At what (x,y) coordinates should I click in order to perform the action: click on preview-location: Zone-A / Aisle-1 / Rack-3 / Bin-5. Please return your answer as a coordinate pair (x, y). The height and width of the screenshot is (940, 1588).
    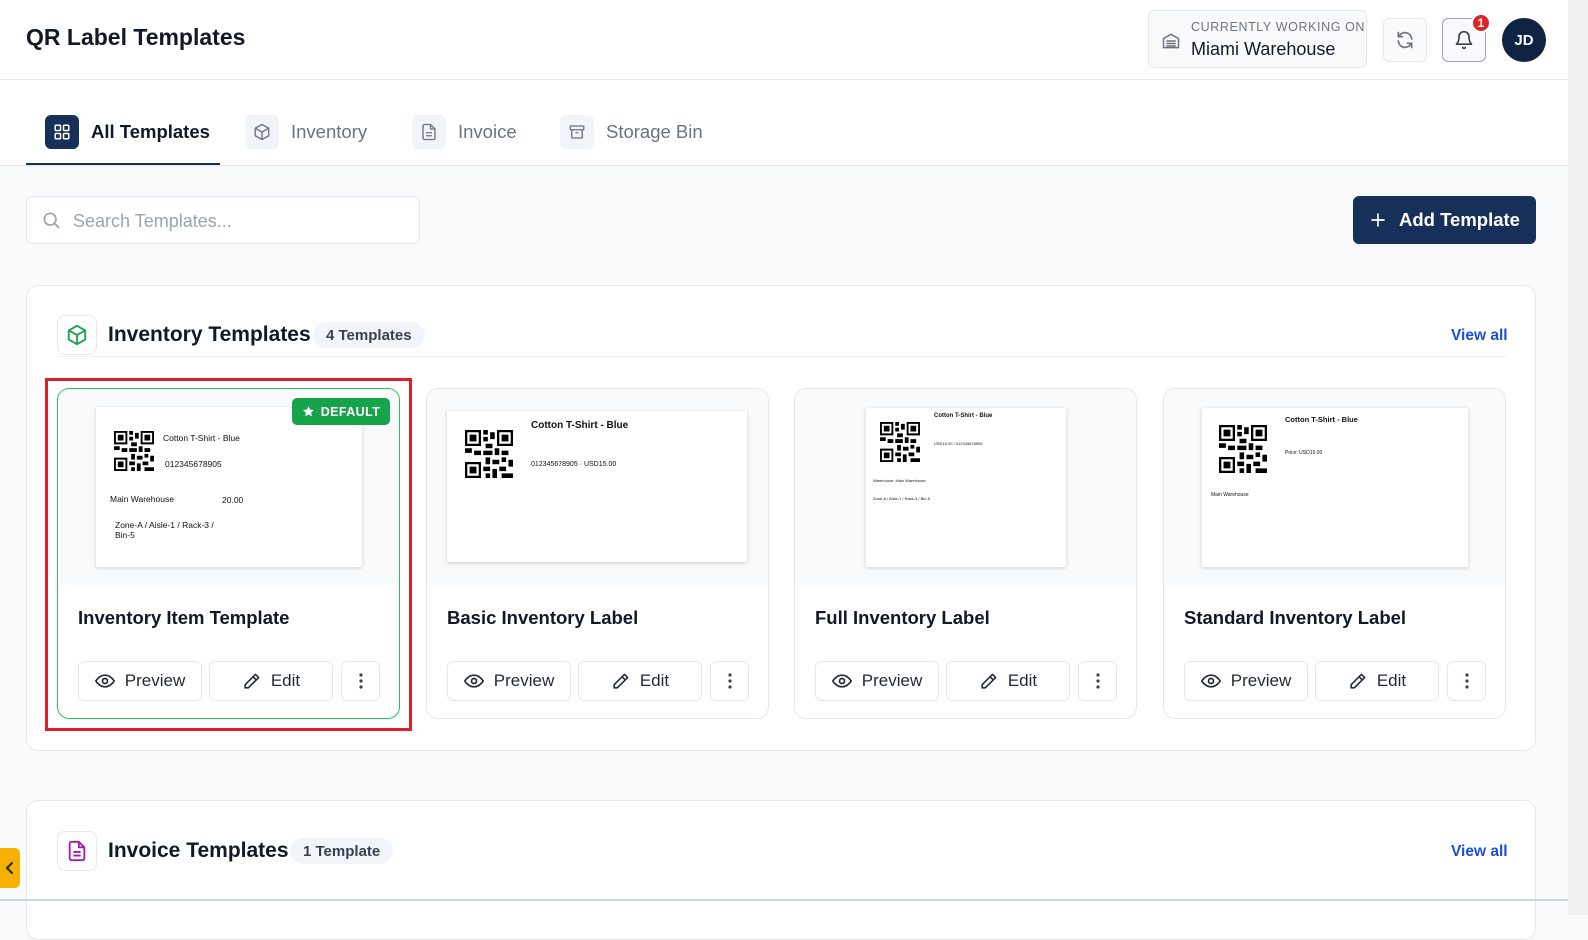
    Looking at the image, I should click on (901, 498).